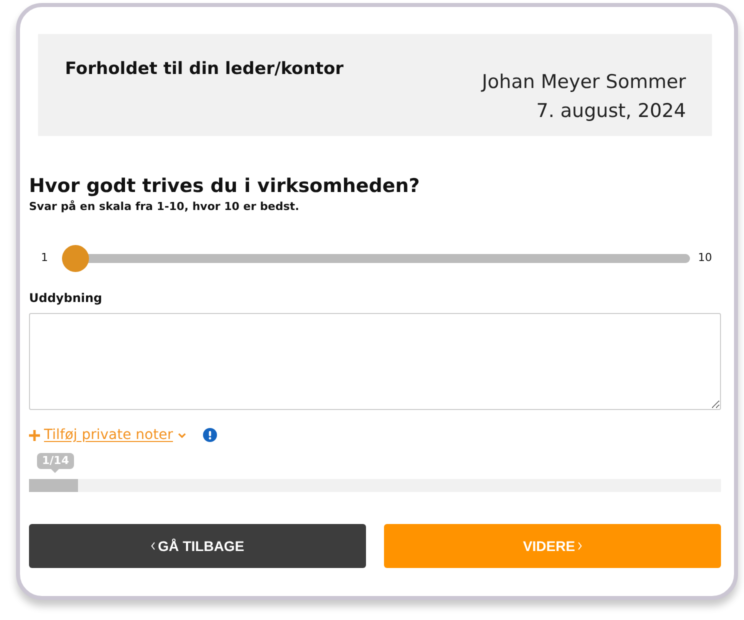  I want to click on field-label: Uddybning, so click(65, 298).